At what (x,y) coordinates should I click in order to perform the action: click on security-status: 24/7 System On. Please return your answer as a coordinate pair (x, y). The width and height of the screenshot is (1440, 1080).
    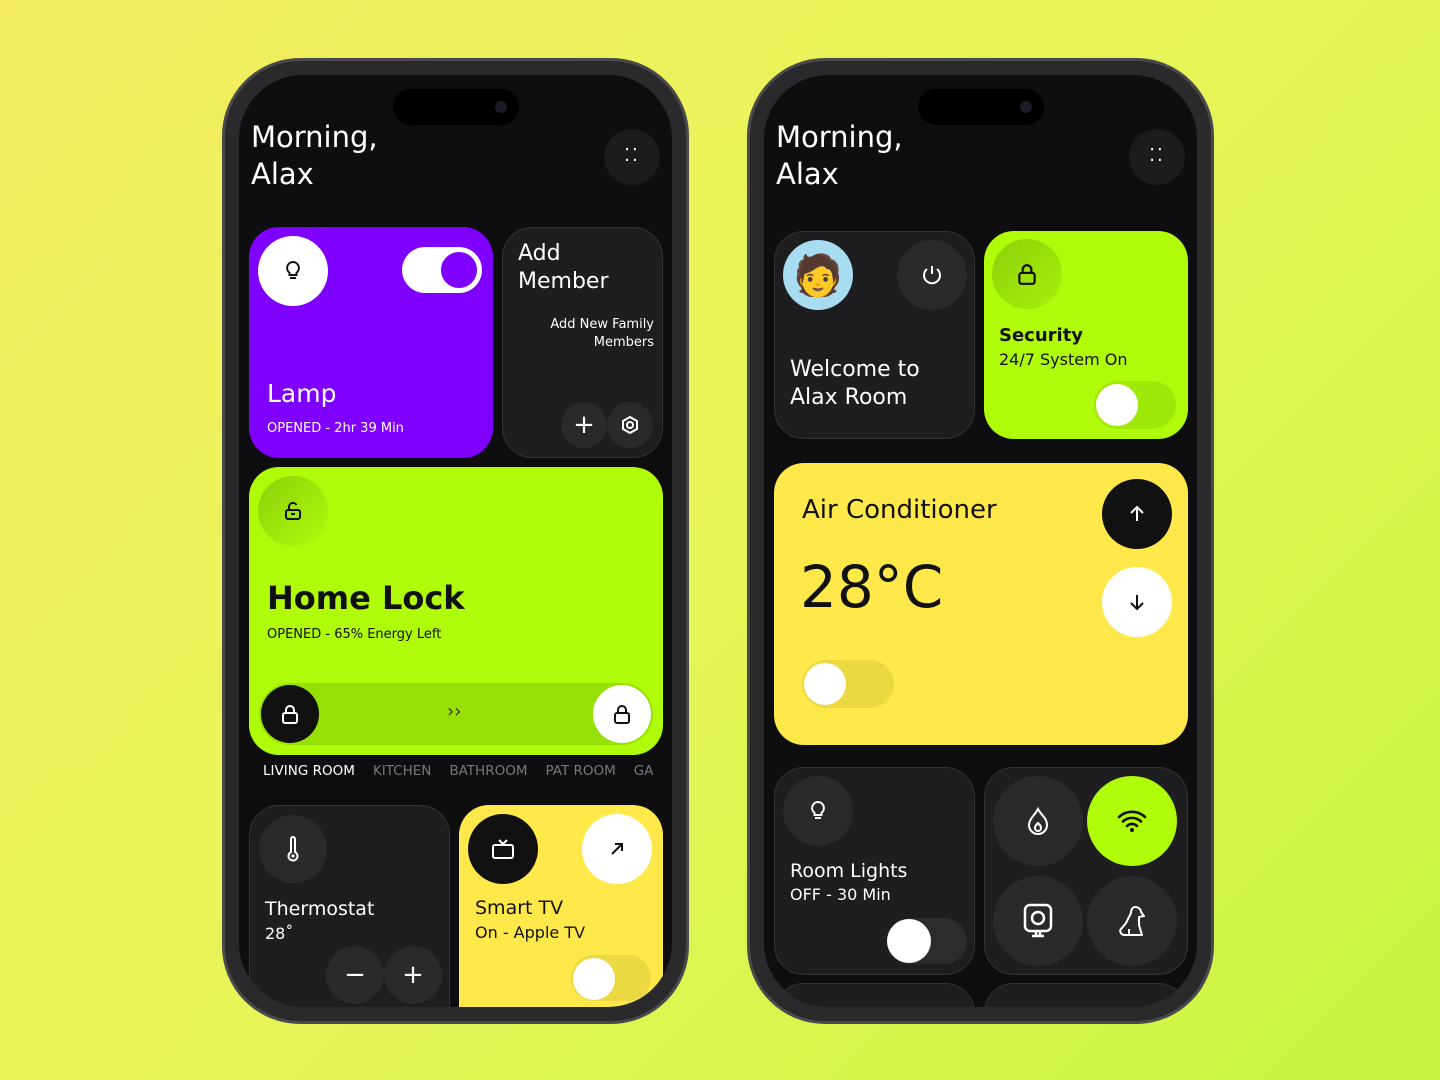
    Looking at the image, I should click on (1063, 359).